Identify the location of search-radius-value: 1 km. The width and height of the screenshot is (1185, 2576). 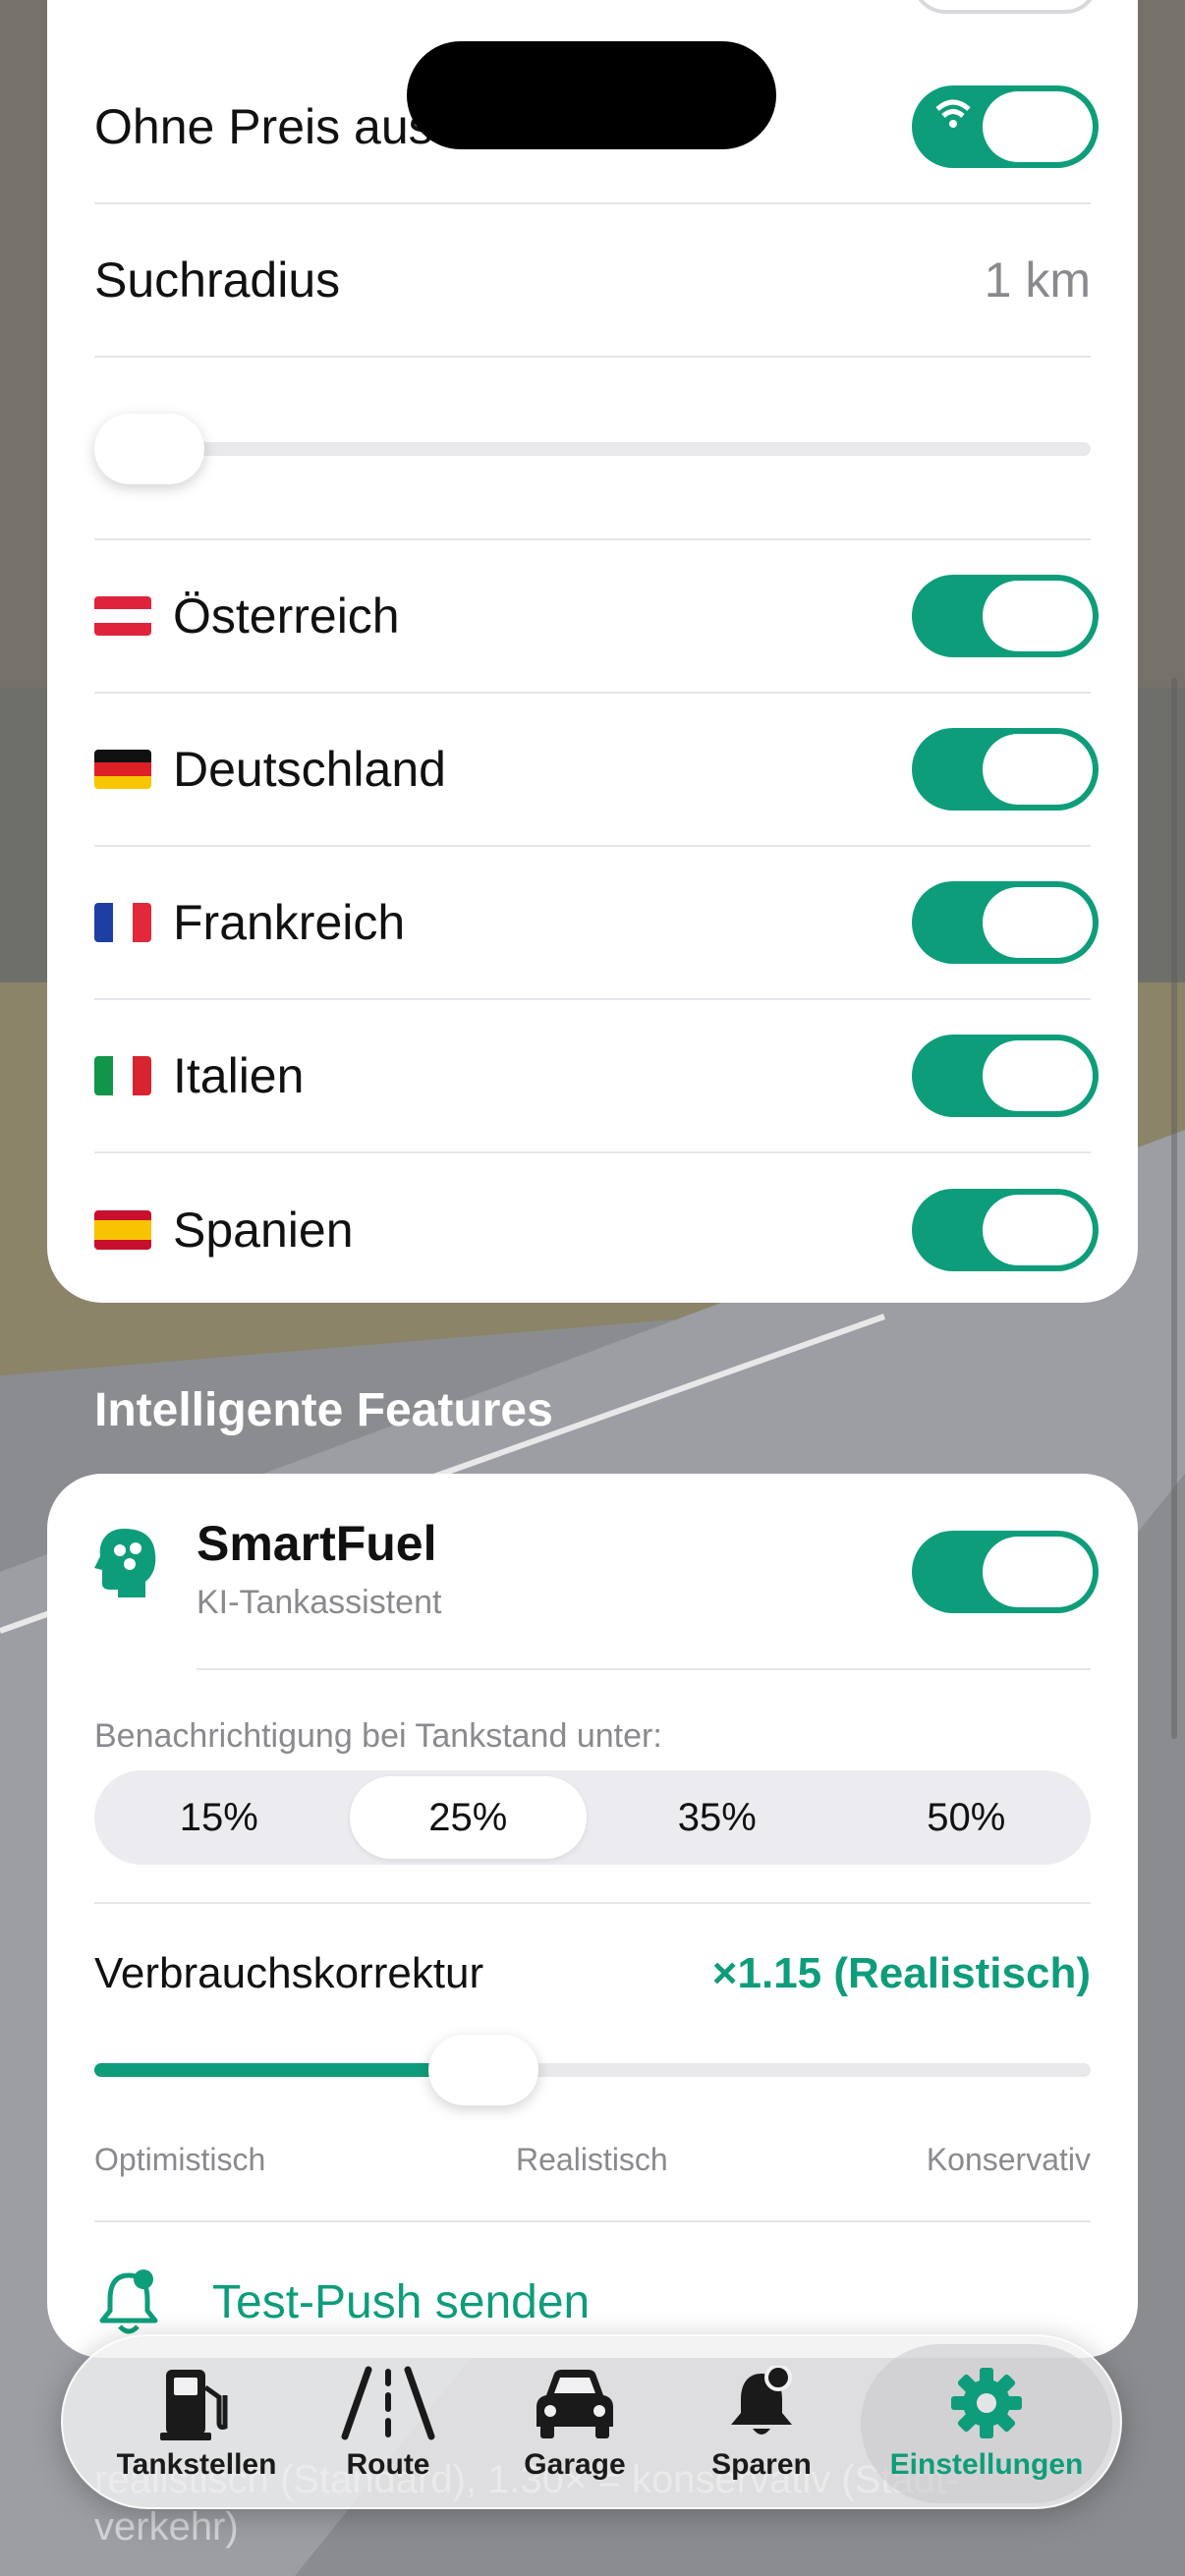
(1038, 280).